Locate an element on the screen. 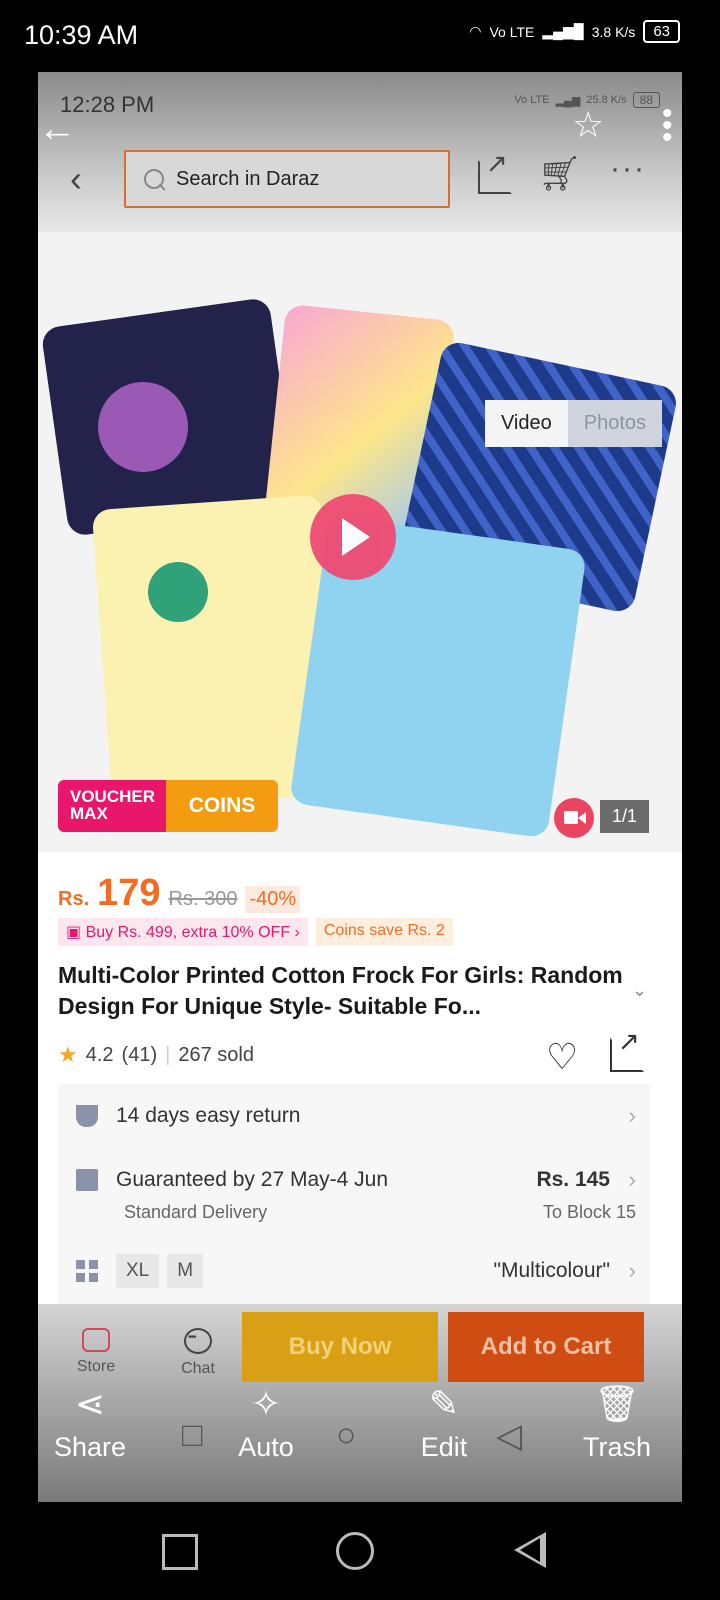 Image resolution: width=720 pixels, height=1600 pixels. share-nodes-icon: ⋖ is located at coordinates (90, 1403).